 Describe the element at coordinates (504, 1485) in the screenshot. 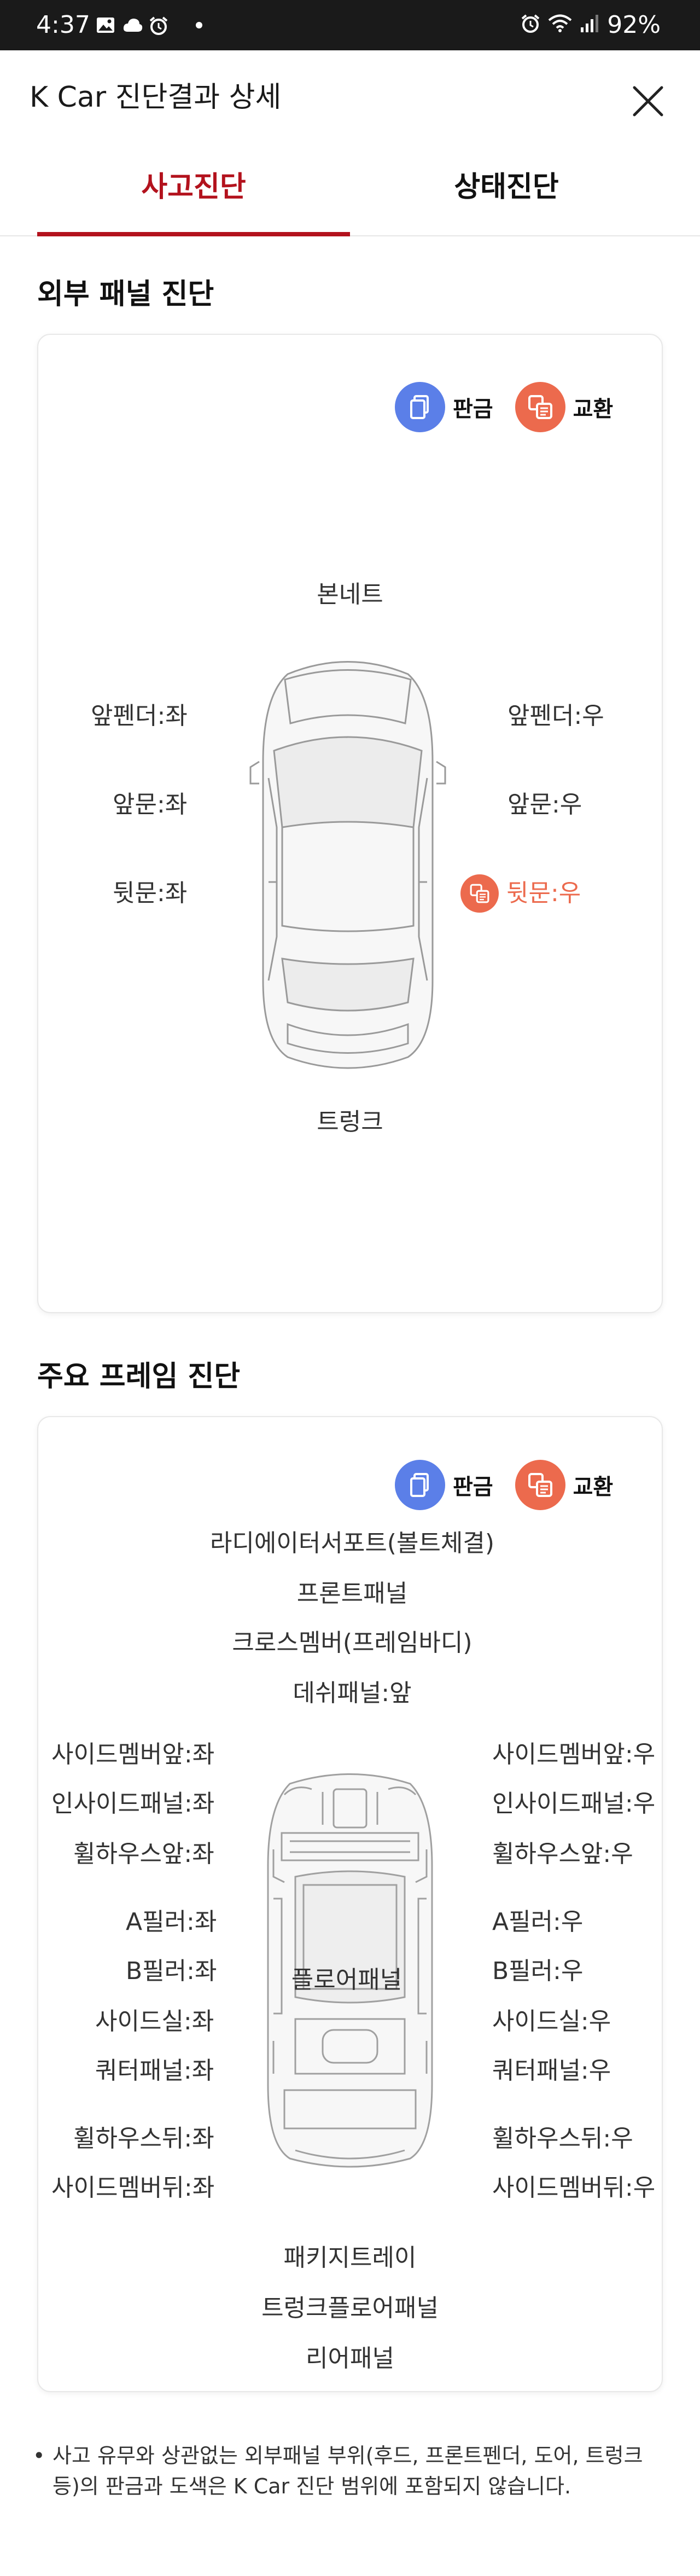

I see `frame-legend: 판금 교환` at that location.